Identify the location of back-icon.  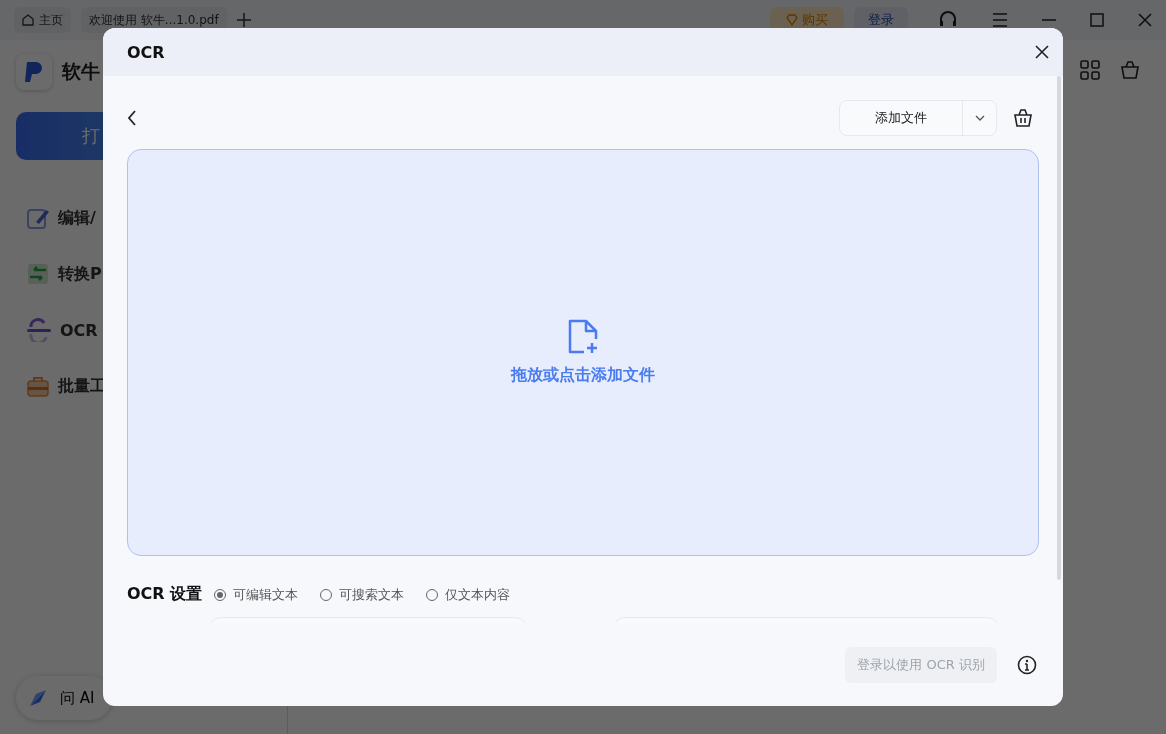
(132, 118).